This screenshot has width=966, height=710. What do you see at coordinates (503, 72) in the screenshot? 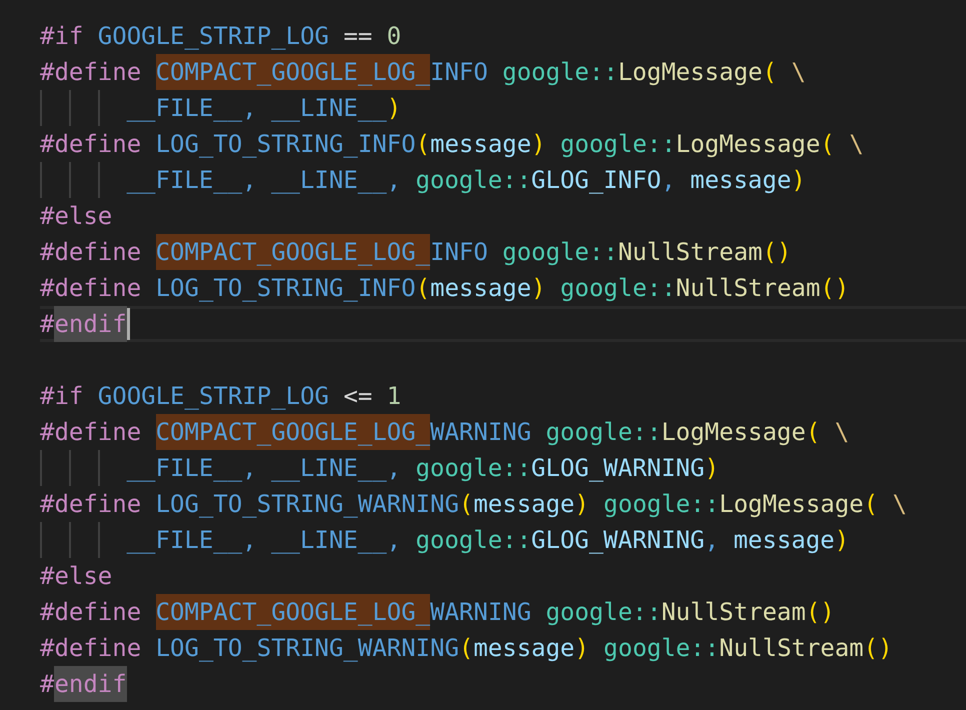
I see `code-line: #define COMPACT_GOOGLE_LOG_INFO google::LogMessage( \` at bounding box center [503, 72].